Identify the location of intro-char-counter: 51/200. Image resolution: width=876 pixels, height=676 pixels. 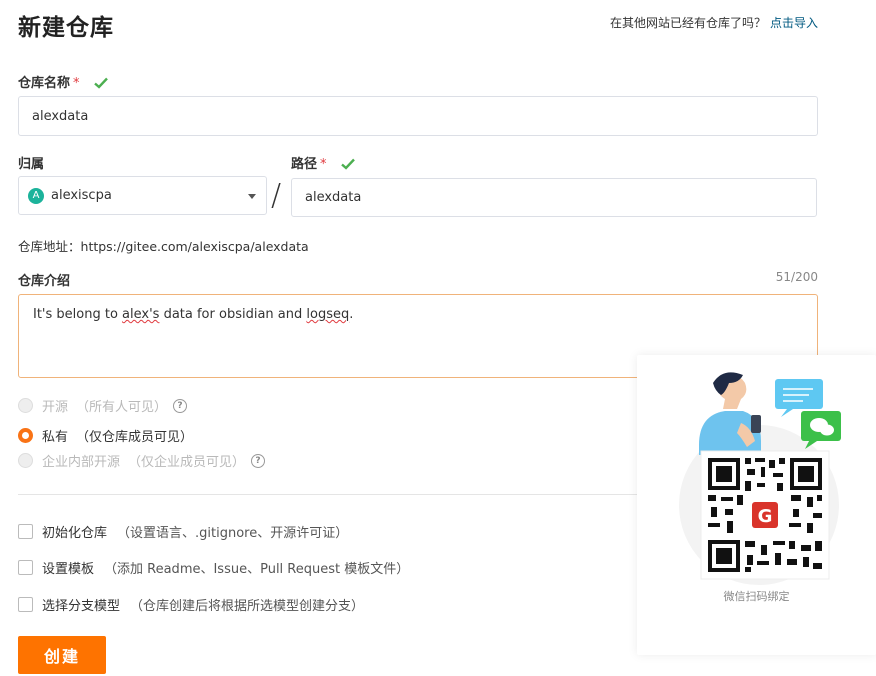
(796, 277).